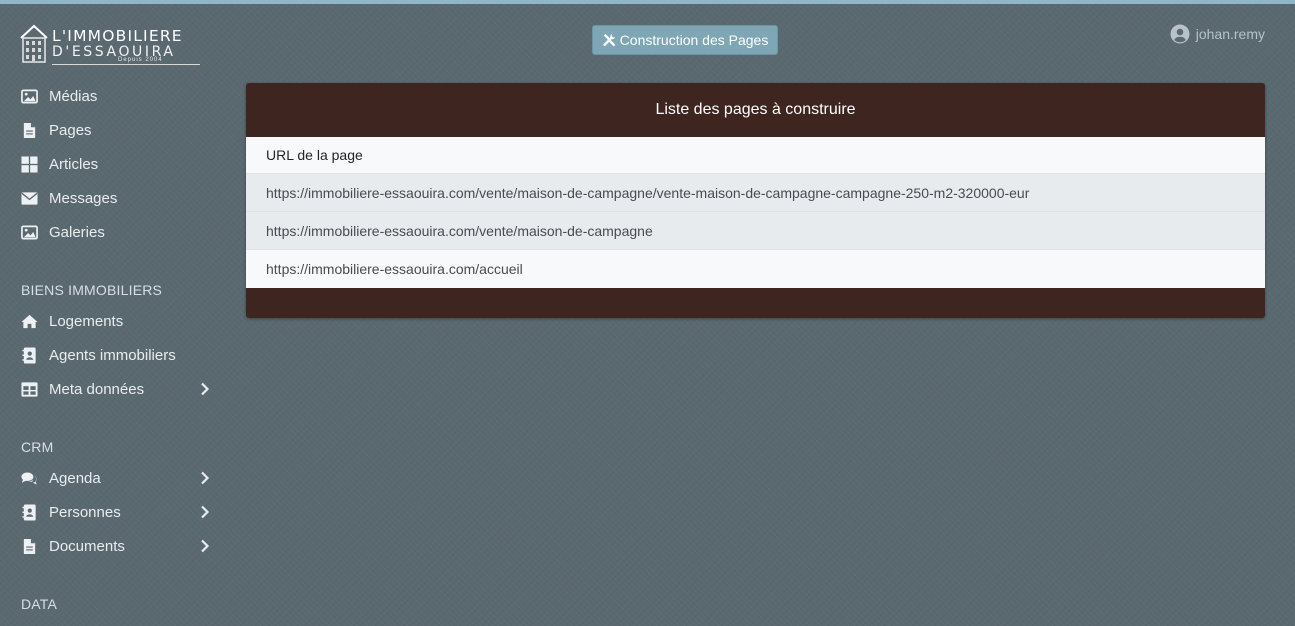 This screenshot has height=626, width=1295. Describe the element at coordinates (1230, 34) in the screenshot. I see `username: johan.remy` at that location.